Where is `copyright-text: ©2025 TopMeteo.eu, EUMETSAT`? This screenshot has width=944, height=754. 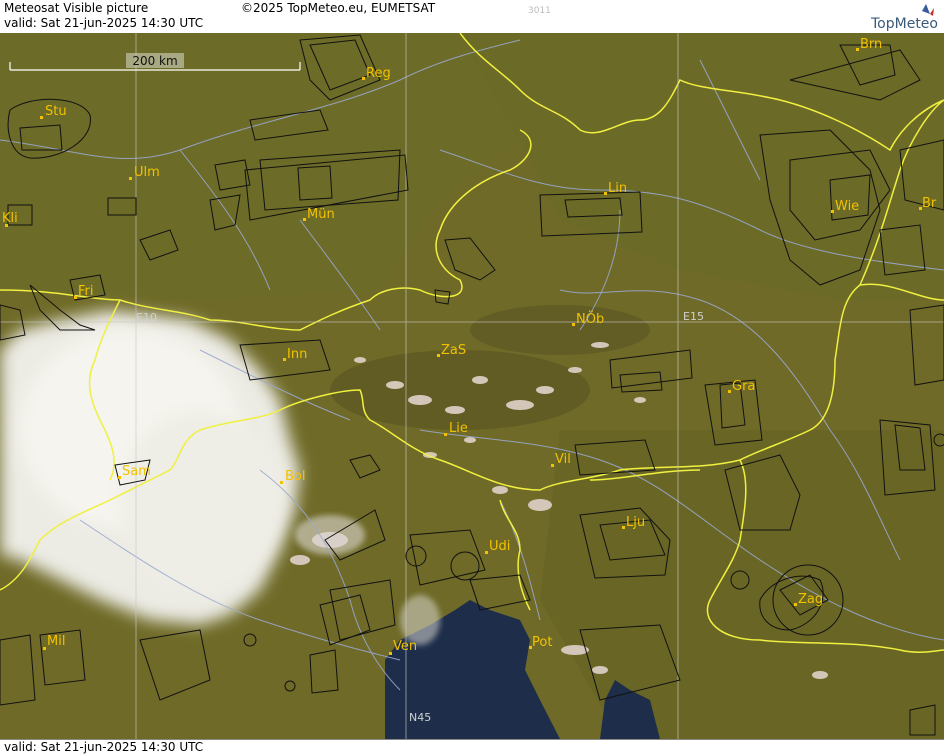 copyright-text: ©2025 TopMeteo.eu, EUMETSAT is located at coordinates (338, 8).